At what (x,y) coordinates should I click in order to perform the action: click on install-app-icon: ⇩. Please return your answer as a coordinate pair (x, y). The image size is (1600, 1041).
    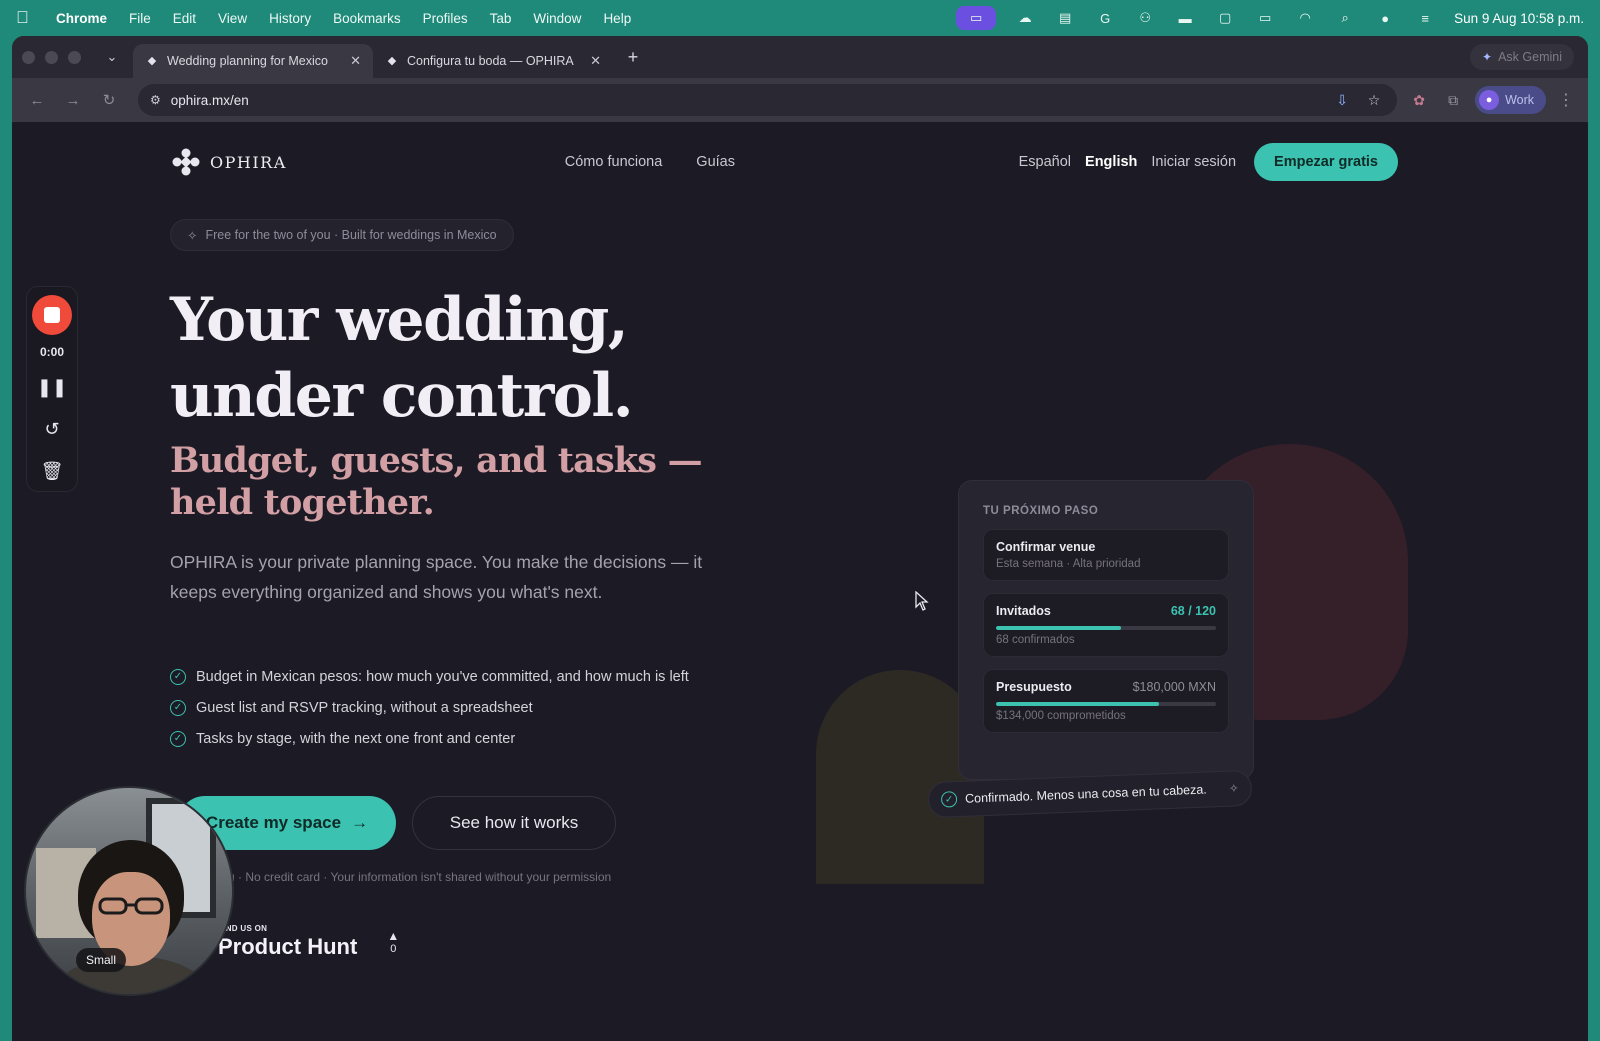
    Looking at the image, I should click on (1342, 100).